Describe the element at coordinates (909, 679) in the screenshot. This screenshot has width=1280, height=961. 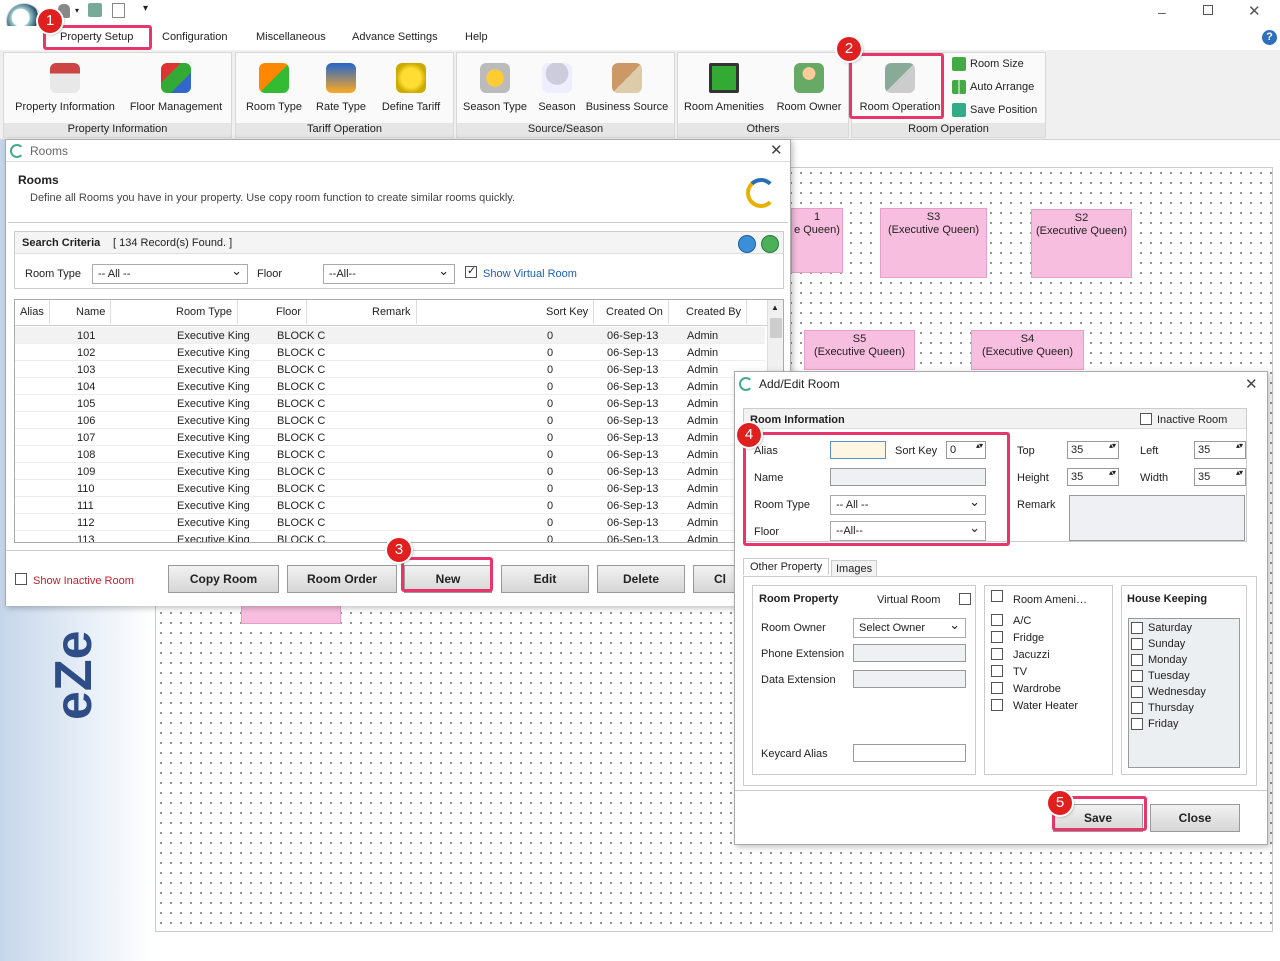
I see `data-extension-input` at that location.